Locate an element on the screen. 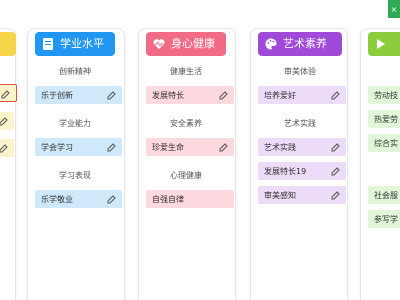 This screenshot has height=300, width=400. tab-academic: 学业水平 is located at coordinates (75, 44).